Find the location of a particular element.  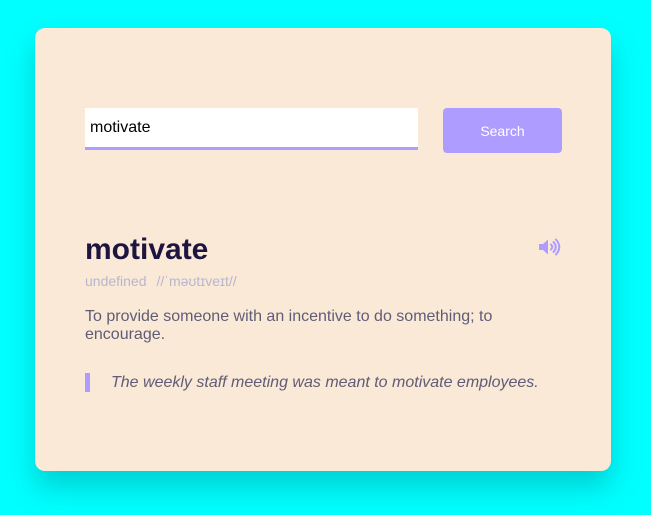

search-button: Search is located at coordinates (502, 130).